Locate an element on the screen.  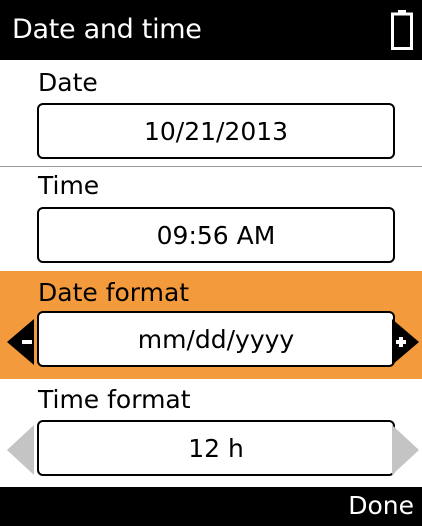
time-label: Time is located at coordinates (69, 185).